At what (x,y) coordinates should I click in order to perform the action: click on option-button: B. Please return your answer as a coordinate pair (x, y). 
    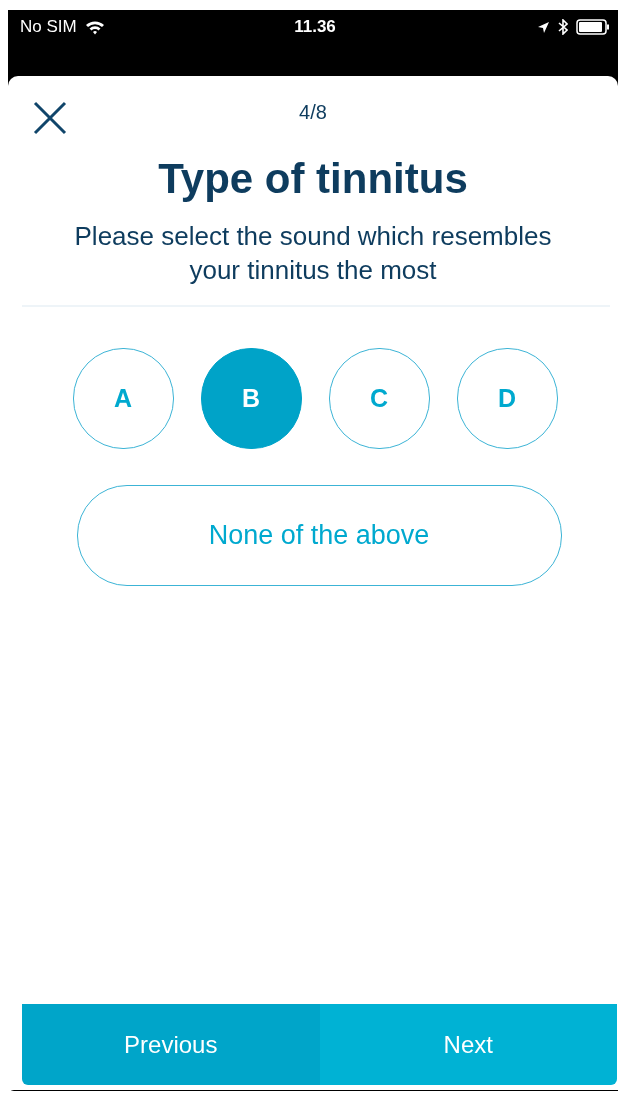
    Looking at the image, I should click on (251, 398).